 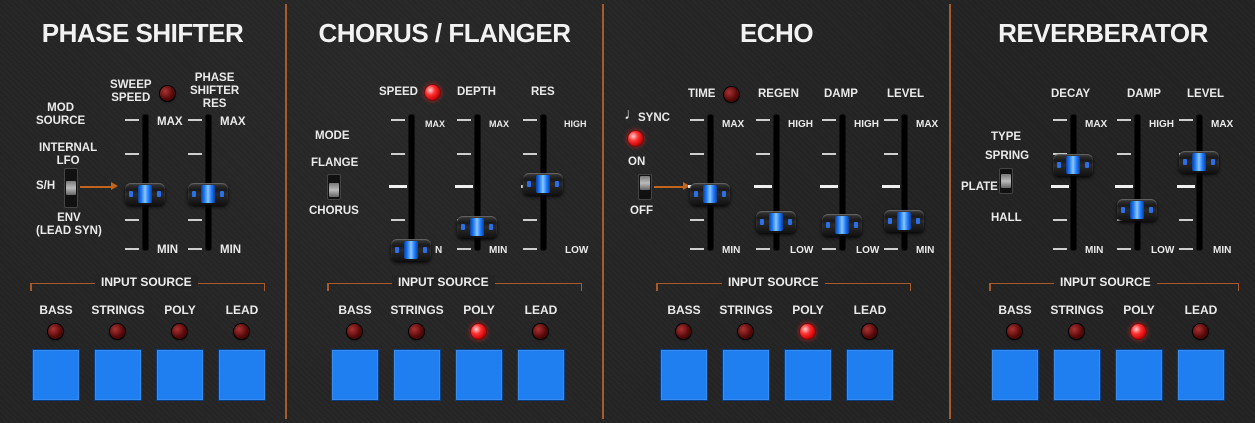 What do you see at coordinates (1007, 156) in the screenshot?
I see `spring-label: SPRING` at bounding box center [1007, 156].